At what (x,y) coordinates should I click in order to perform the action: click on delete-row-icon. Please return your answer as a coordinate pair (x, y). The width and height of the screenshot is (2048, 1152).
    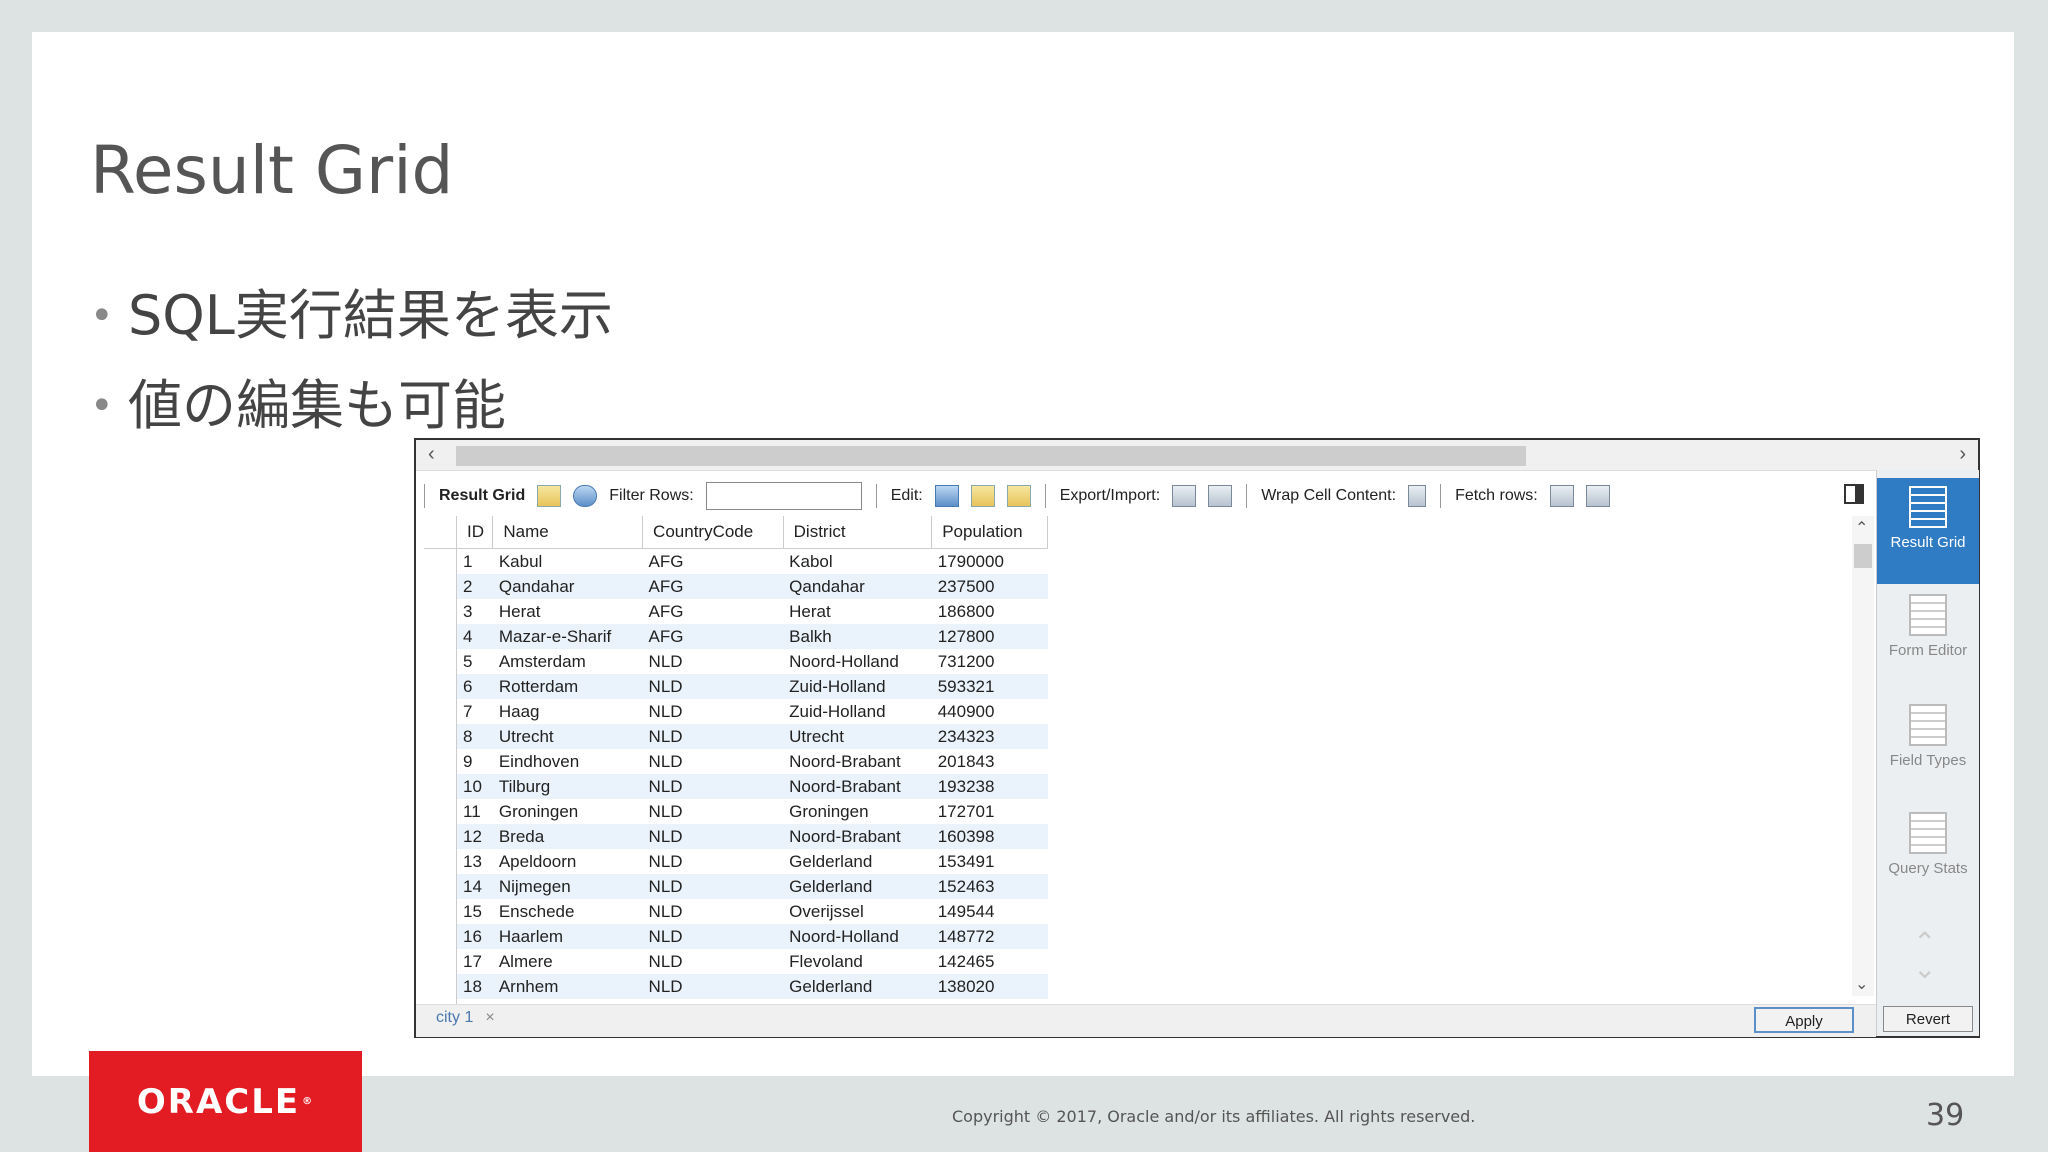
    Looking at the image, I should click on (1018, 496).